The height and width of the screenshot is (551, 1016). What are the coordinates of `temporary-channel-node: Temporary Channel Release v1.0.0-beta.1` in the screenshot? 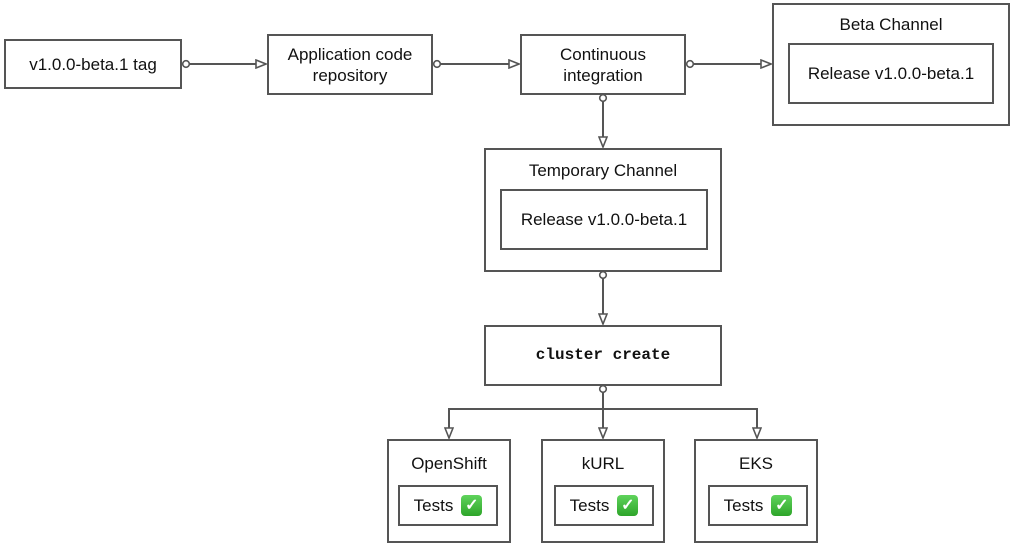 It's located at (603, 210).